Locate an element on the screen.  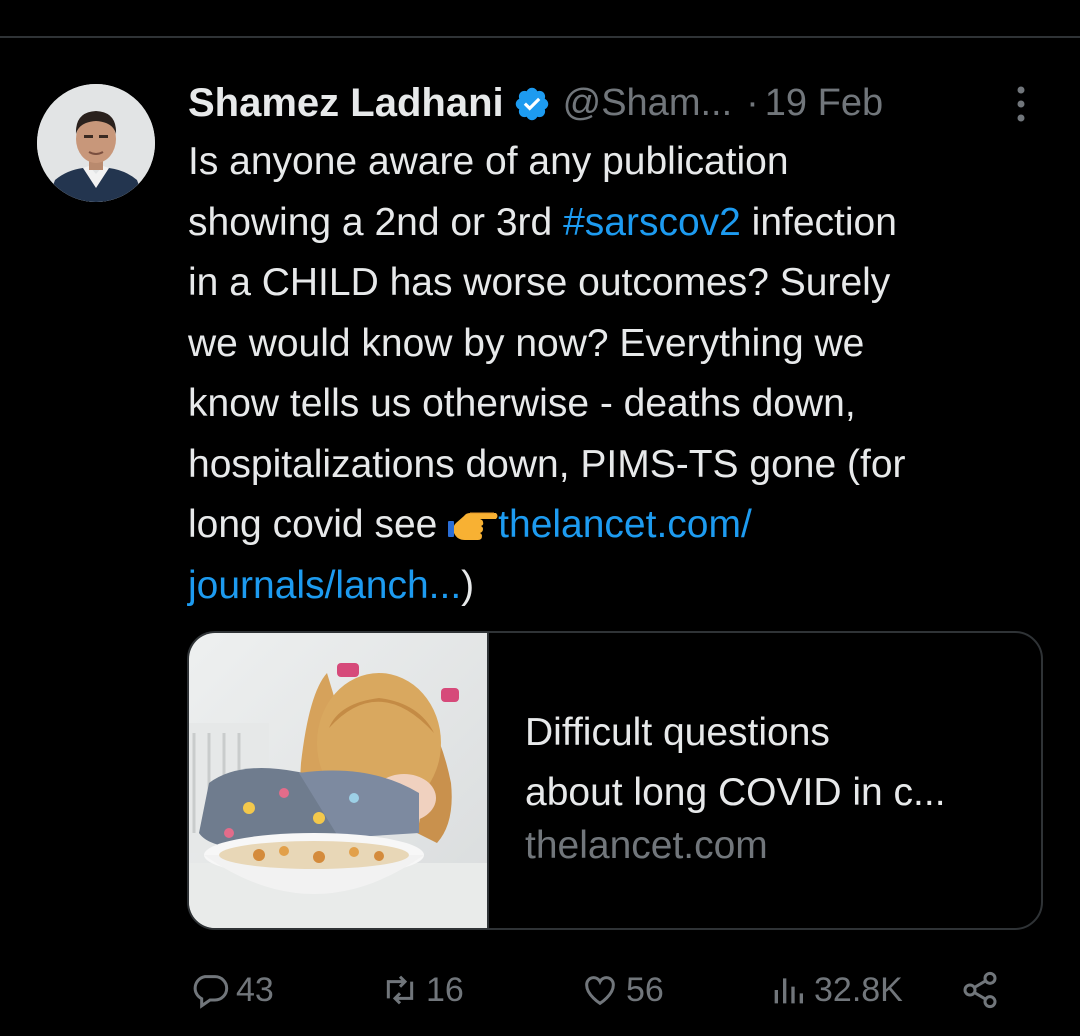
reply-count: 43 is located at coordinates (255, 989).